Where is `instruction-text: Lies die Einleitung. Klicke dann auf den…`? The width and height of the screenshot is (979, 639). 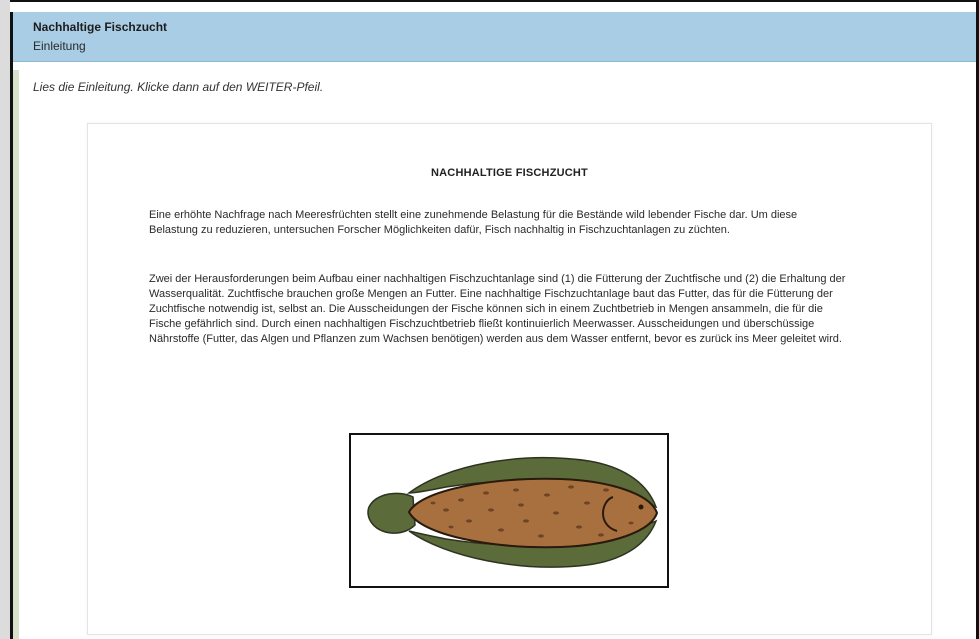 instruction-text: Lies die Einleitung. Klicke dann auf den… is located at coordinates (178, 87).